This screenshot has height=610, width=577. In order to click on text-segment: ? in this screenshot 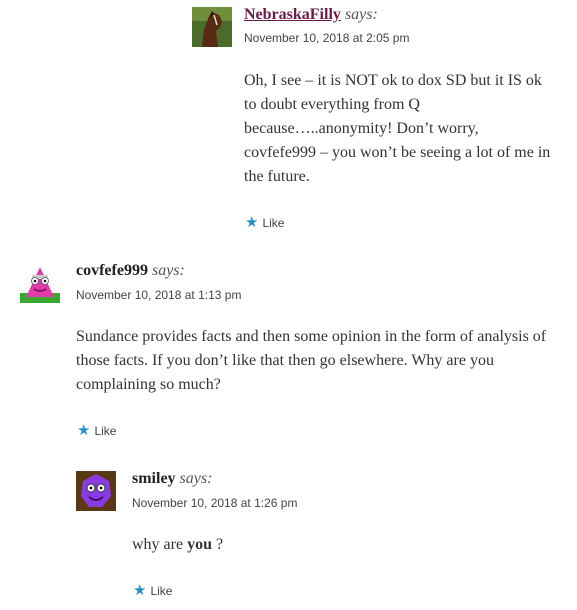, I will do `click(218, 544)`.